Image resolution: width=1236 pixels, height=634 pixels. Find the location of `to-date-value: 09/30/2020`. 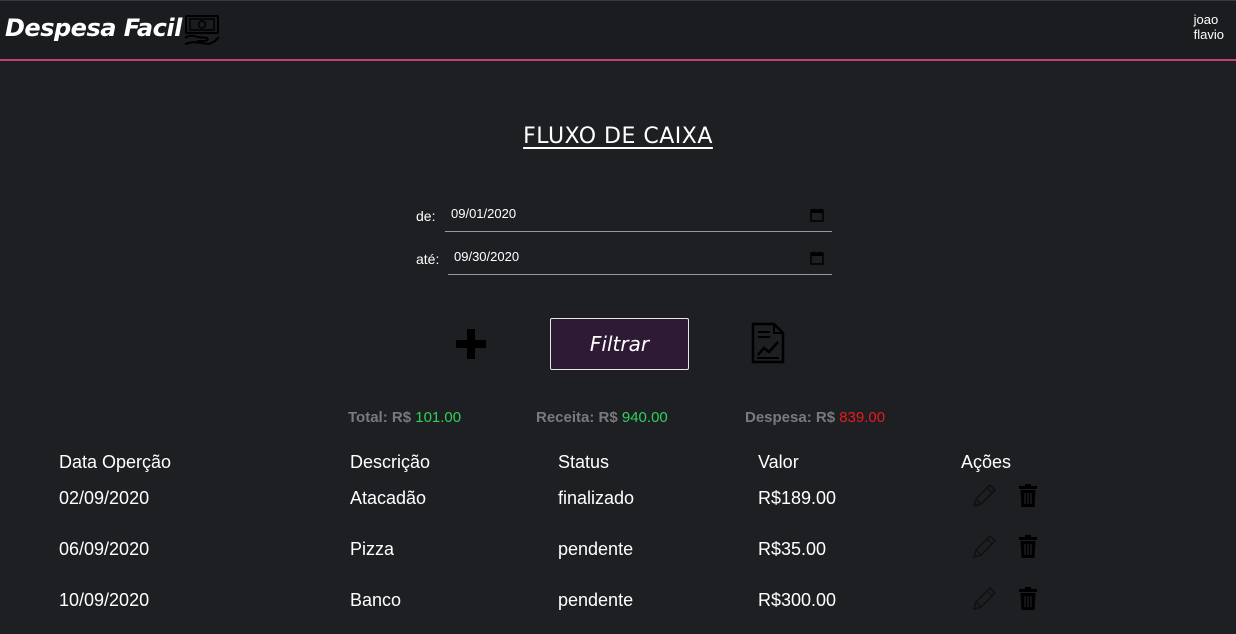

to-date-value: 09/30/2020 is located at coordinates (487, 256).